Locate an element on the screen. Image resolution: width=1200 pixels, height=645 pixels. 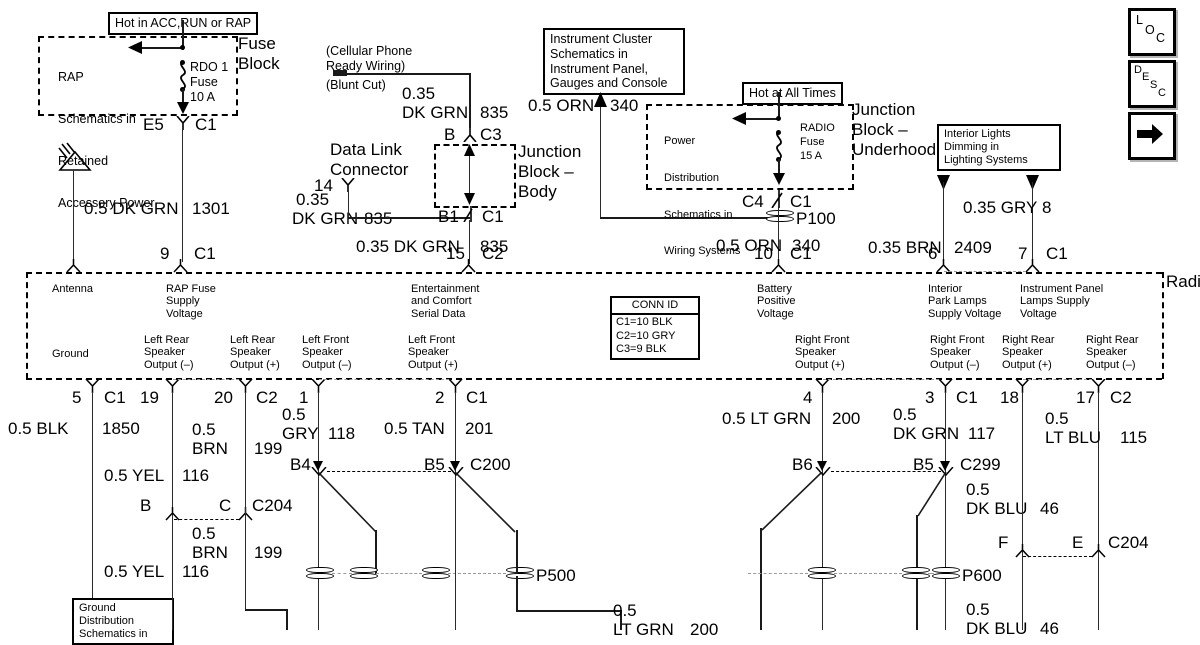
conn-id-row-1: C2=10 GRY is located at coordinates (646, 335).